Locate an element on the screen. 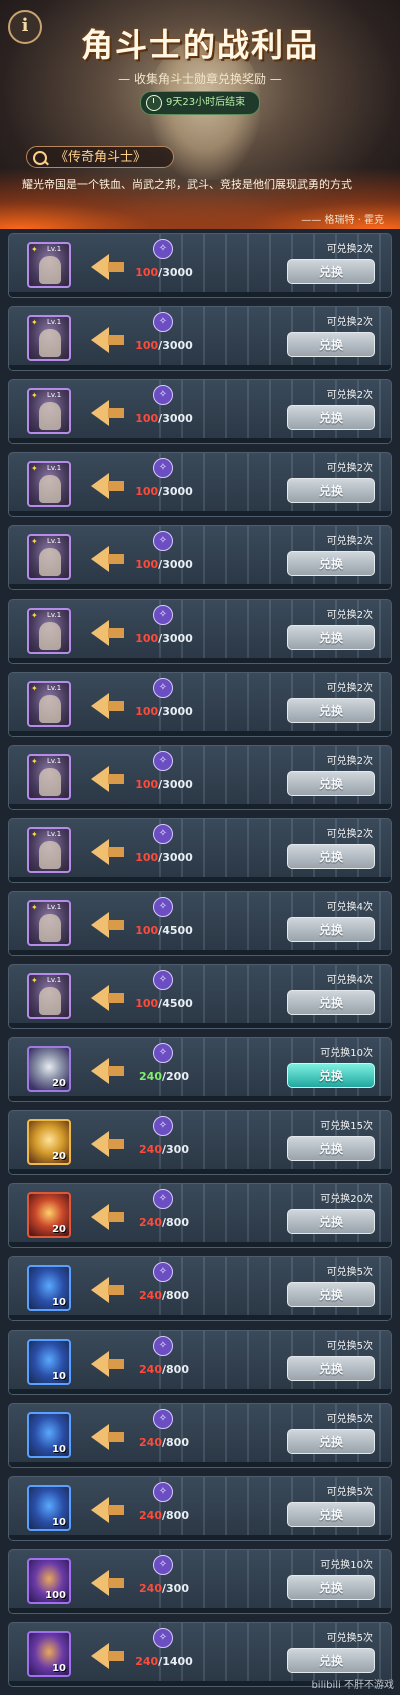 The image size is (400, 1695). remaining-exchanges: 可兑换4次 is located at coordinates (349, 907).